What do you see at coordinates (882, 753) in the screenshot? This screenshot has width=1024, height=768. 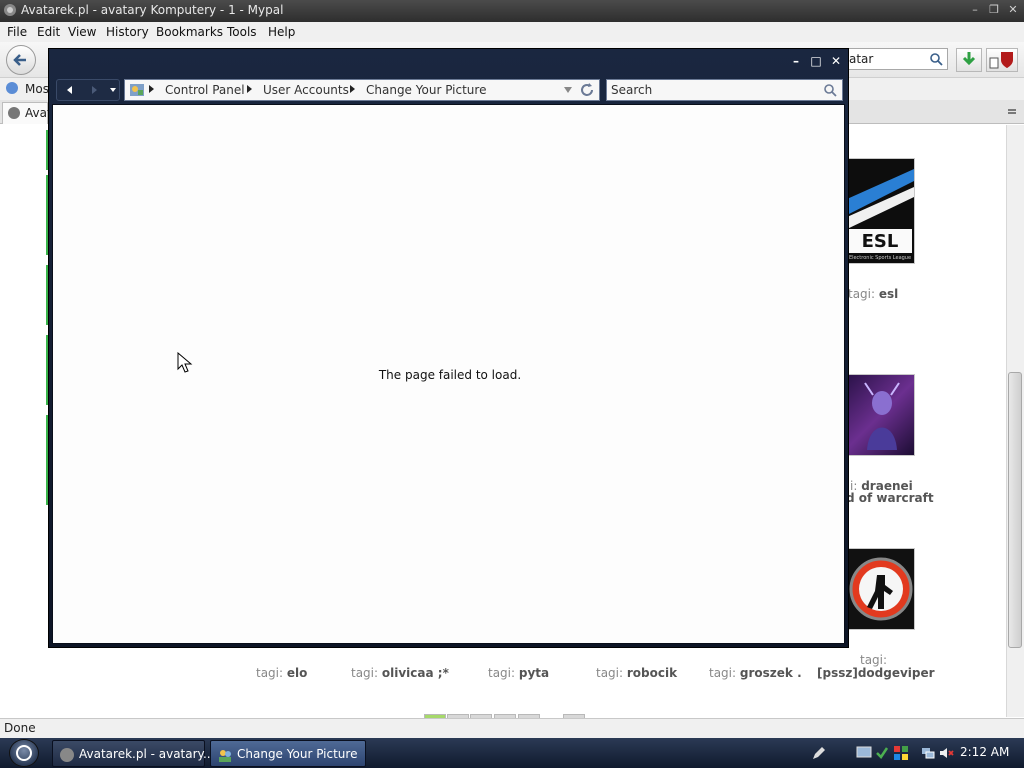 I see `checkmark-icon` at bounding box center [882, 753].